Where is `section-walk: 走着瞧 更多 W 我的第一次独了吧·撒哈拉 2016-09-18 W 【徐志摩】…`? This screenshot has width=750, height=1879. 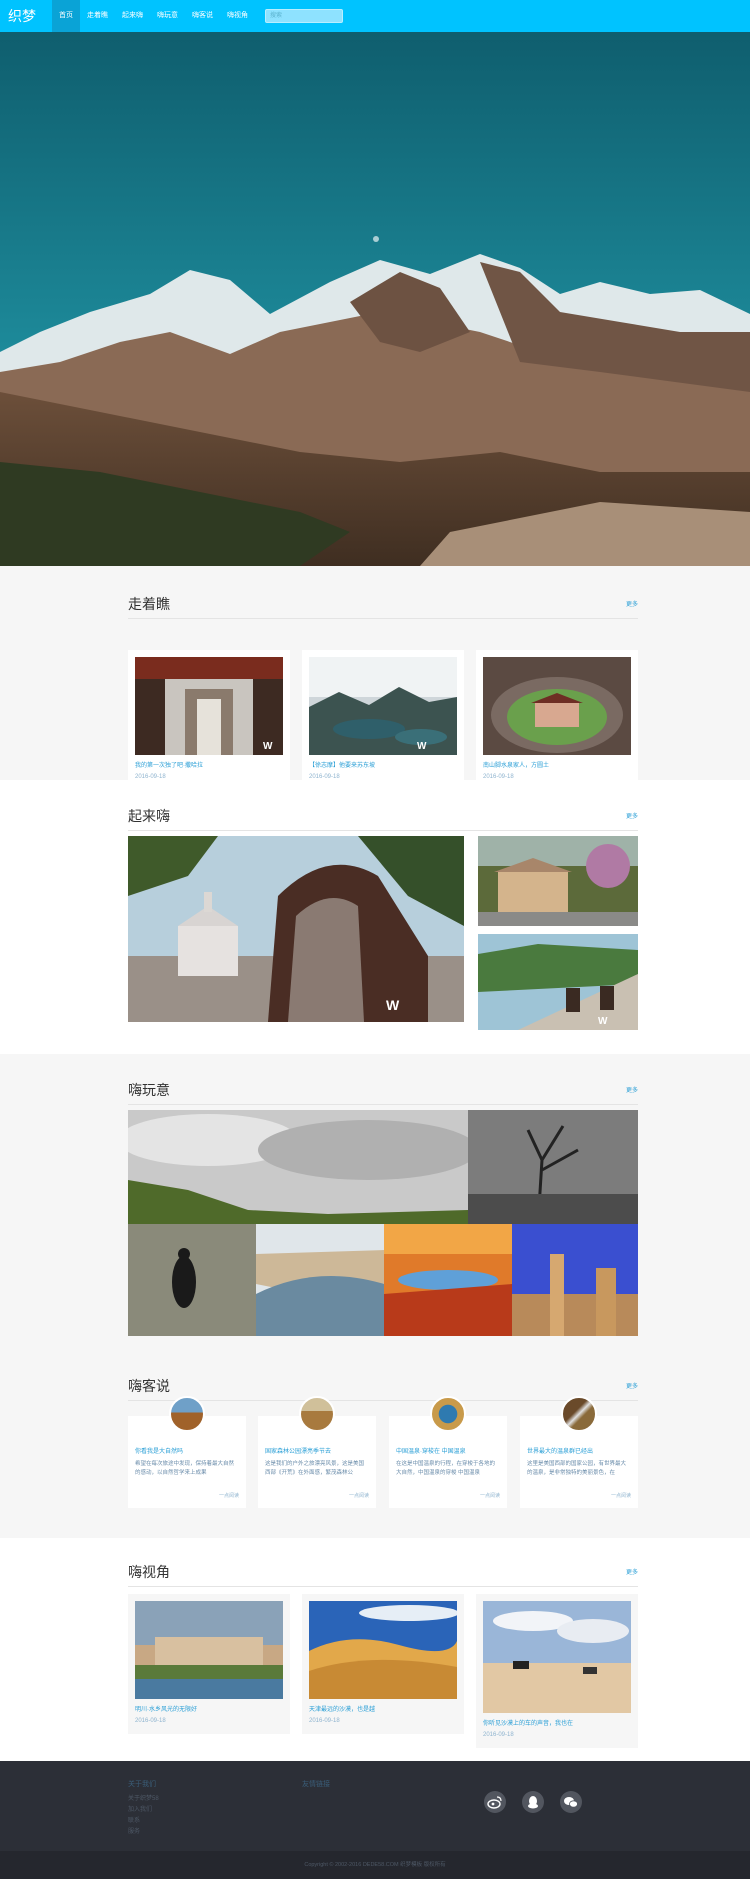
section-walk: 走着瞧 更多 W 我的第一次独了吧·撒哈拉 2016-09-18 W 【徐志摩】… is located at coordinates (375, 678).